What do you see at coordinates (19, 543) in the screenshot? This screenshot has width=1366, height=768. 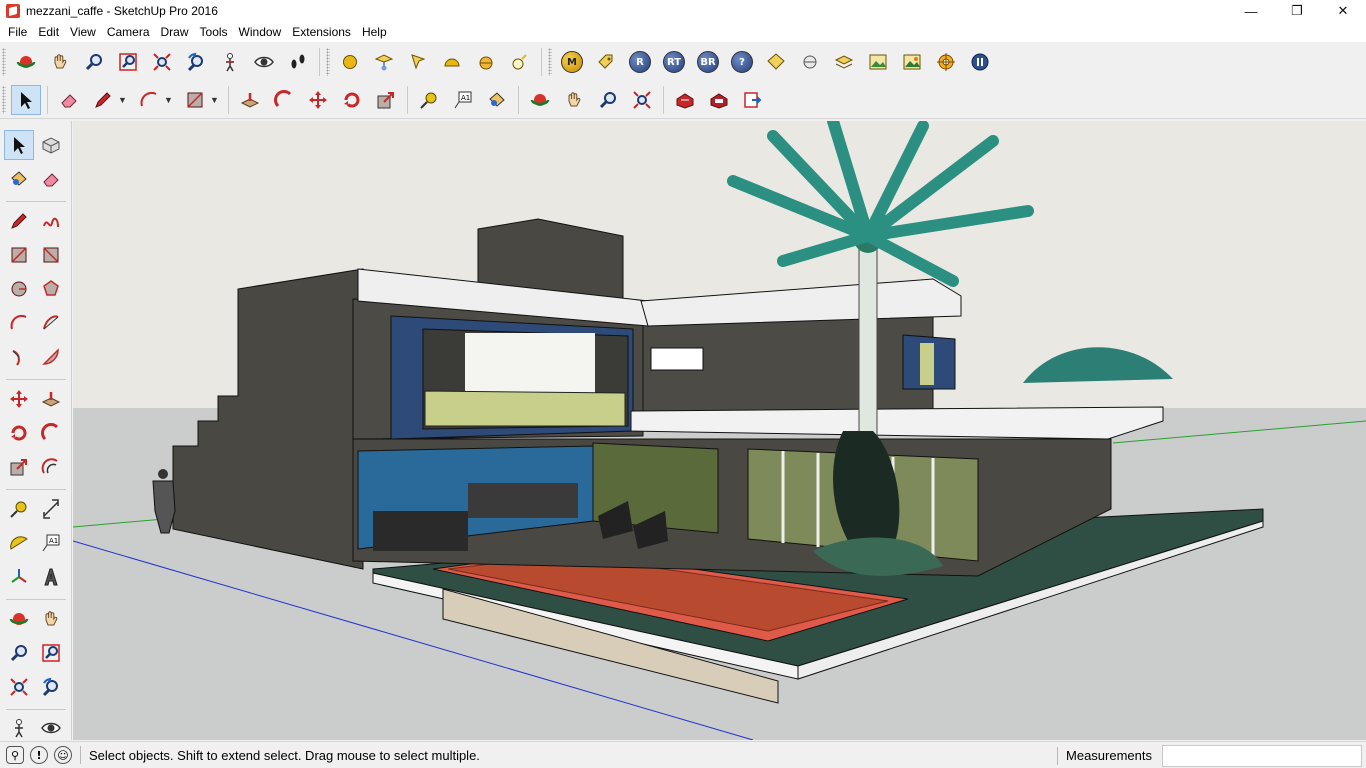 I see `protractor-tool-button` at bounding box center [19, 543].